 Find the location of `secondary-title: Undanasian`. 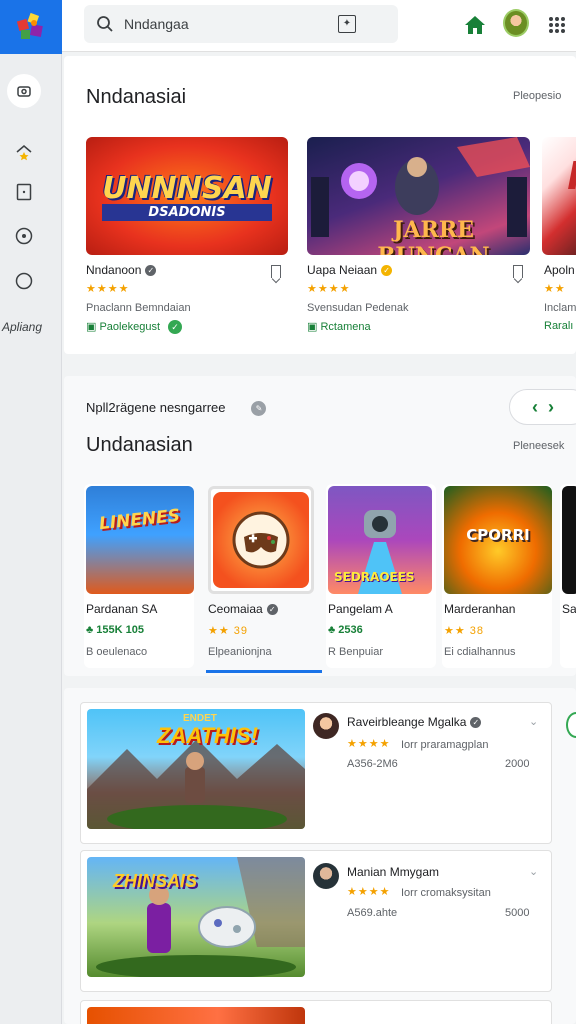

secondary-title: Undanasian is located at coordinates (139, 445).